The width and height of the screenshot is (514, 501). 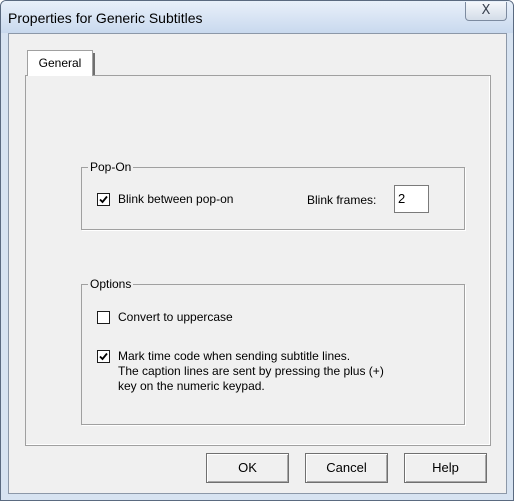 I want to click on title-bar: Properties for Generic Subtitles X, so click(x=257, y=17).